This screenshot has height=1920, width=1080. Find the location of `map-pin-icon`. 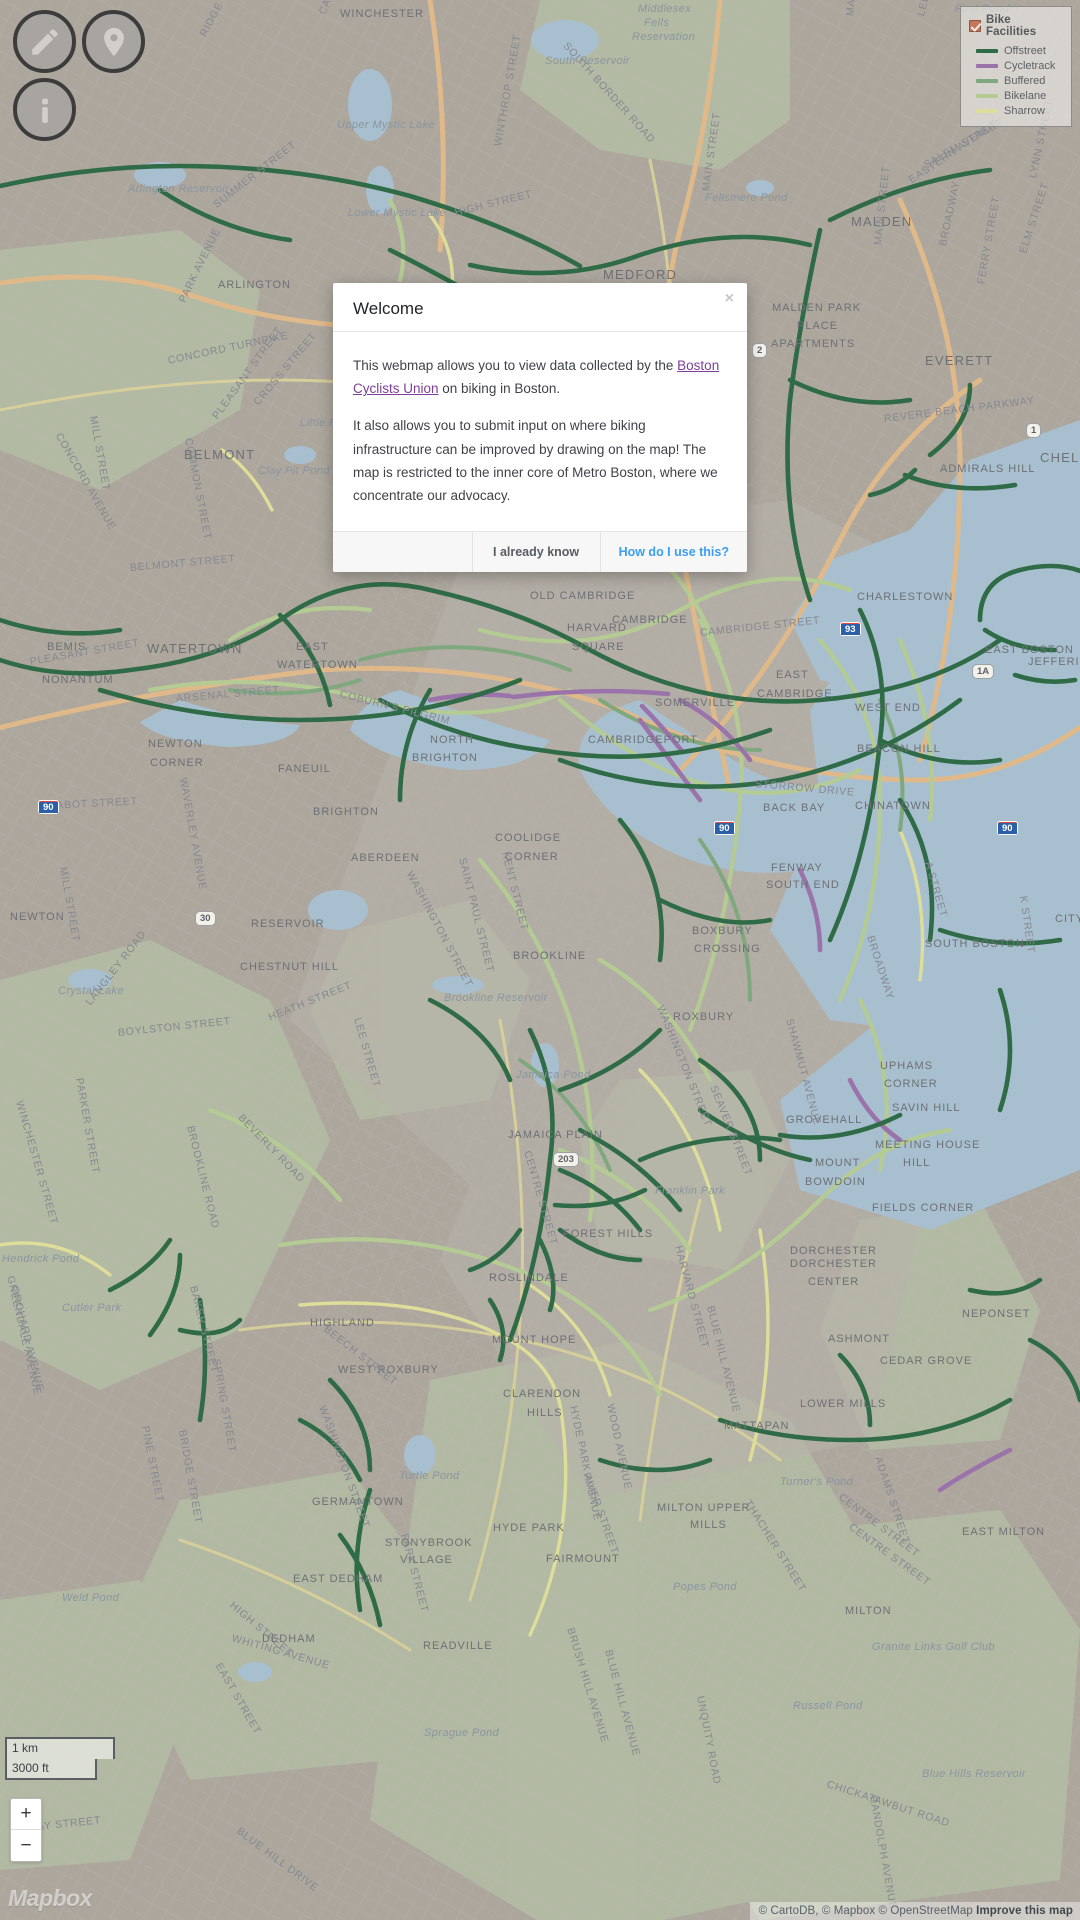

map-pin-icon is located at coordinates (113, 41).